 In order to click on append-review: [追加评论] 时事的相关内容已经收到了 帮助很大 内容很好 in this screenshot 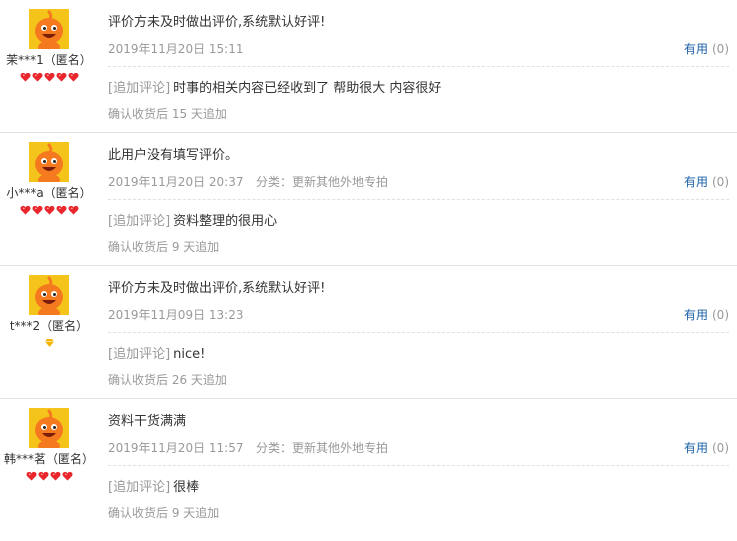, I will do `click(274, 86)`.